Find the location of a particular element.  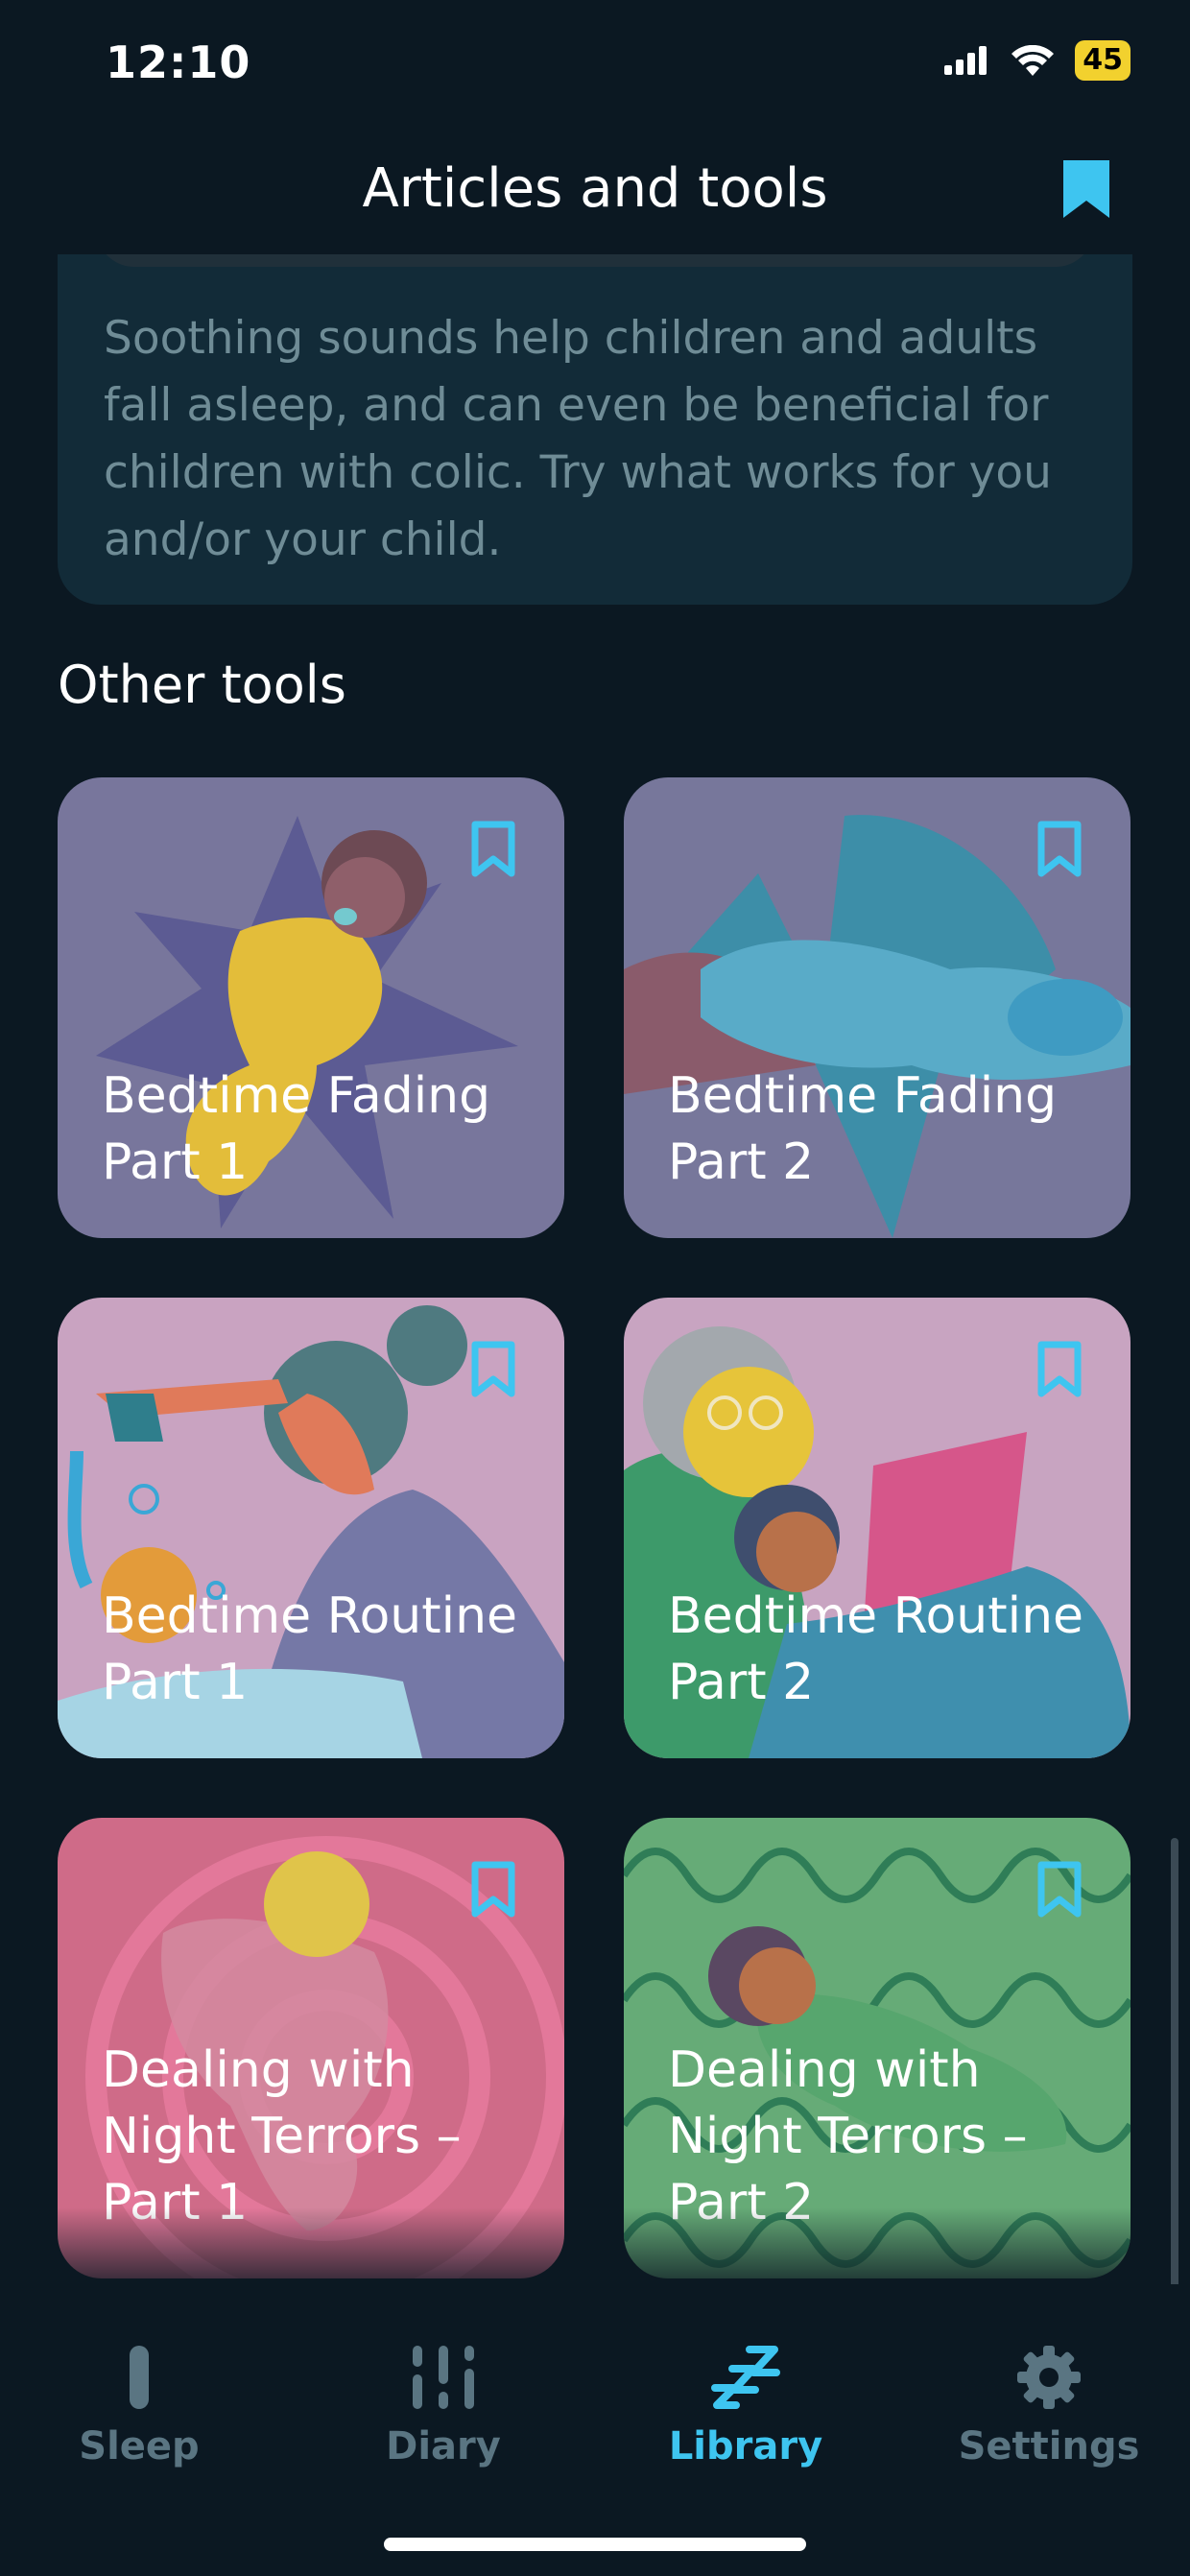

saved-bookmark-icon is located at coordinates (1086, 189).